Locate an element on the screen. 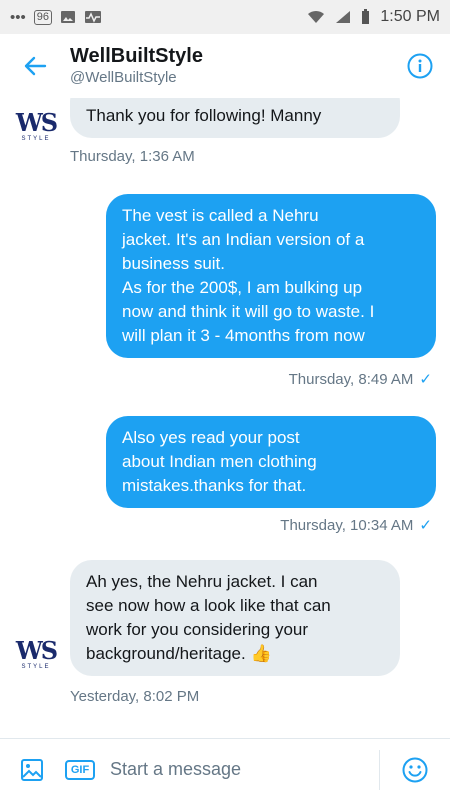 This screenshot has height=800, width=450. conversation-header: WellBuiltStyle @WellBuiltStyle is located at coordinates (225, 66).